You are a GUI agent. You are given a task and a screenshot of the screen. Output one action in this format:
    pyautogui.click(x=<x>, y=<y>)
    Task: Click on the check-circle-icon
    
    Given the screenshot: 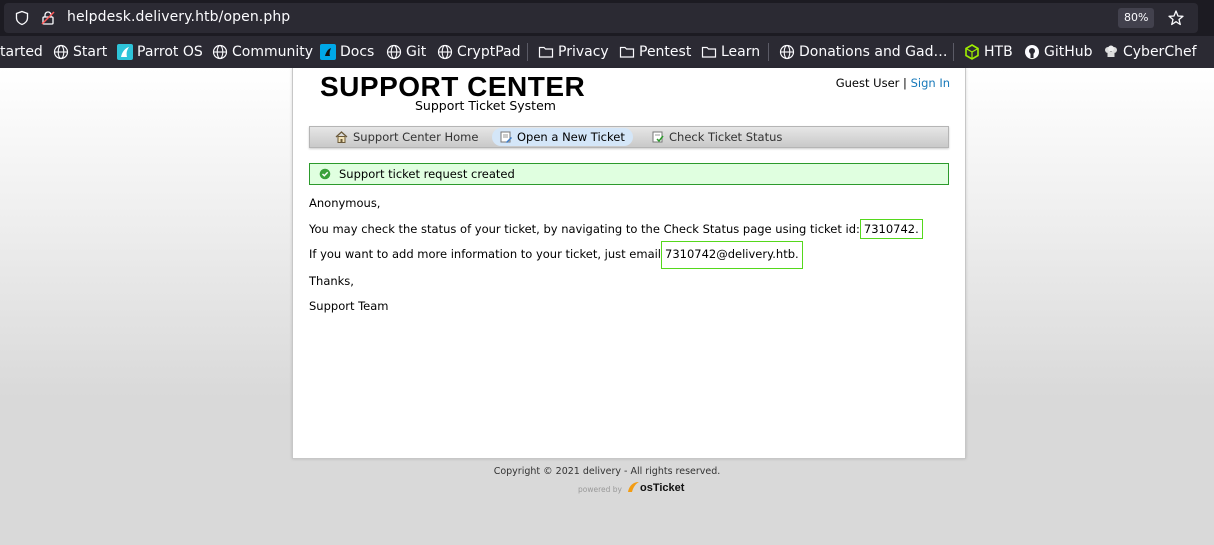 What is the action you would take?
    pyautogui.click(x=325, y=174)
    